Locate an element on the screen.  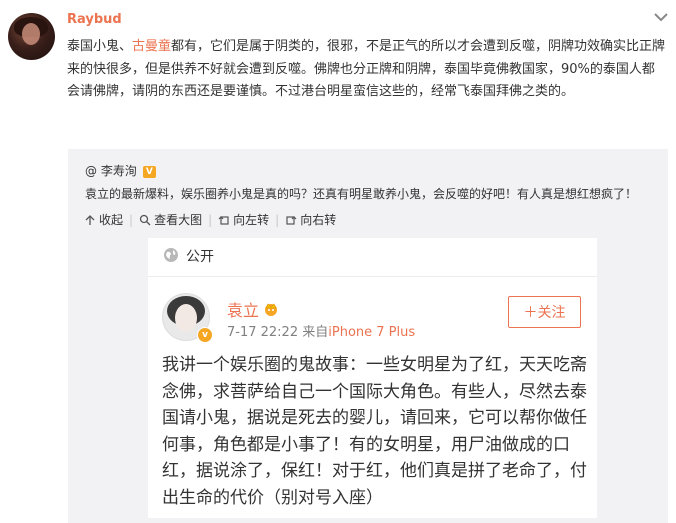
card-header is located at coordinates (372, 257).